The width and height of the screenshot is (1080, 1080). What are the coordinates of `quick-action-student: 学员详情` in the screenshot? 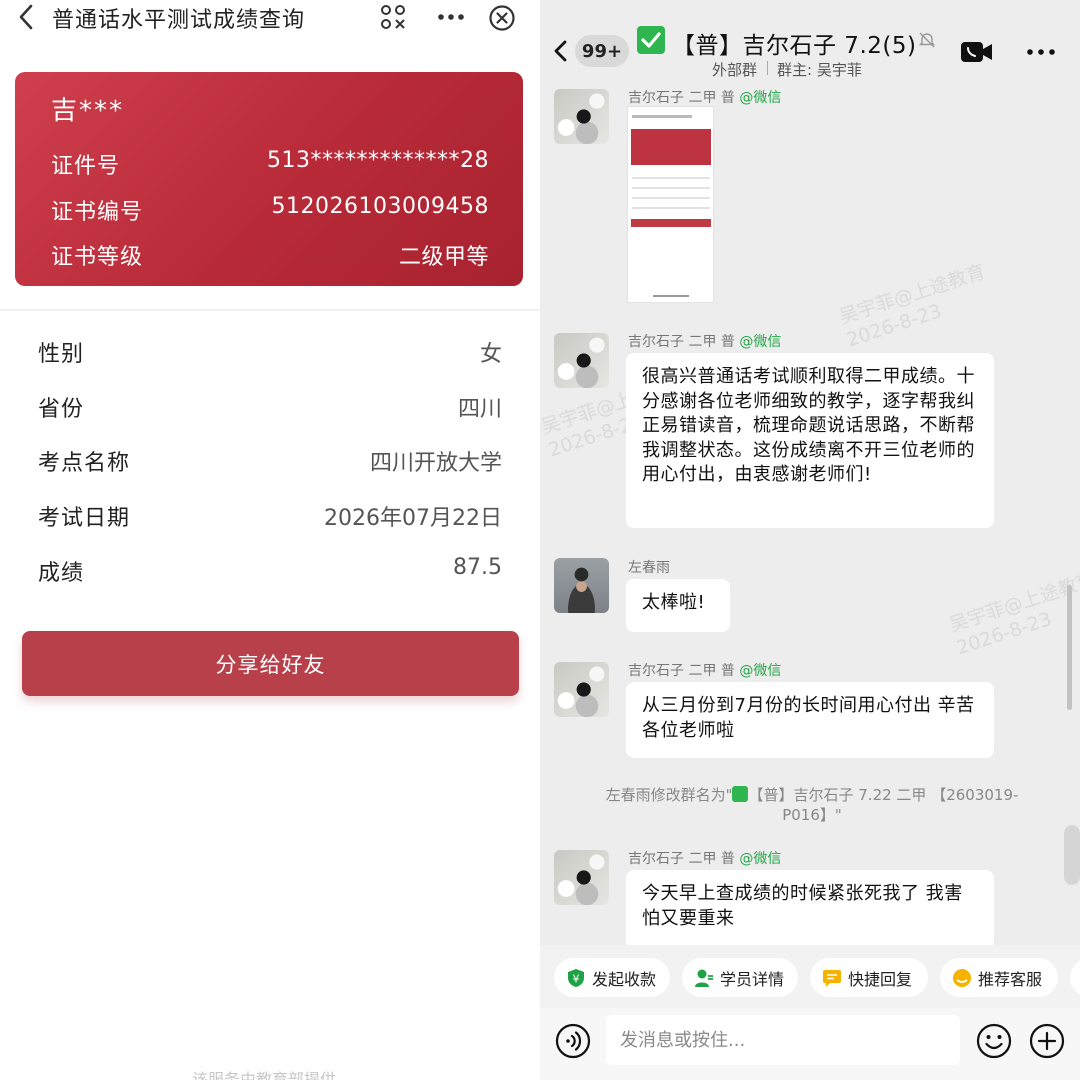 It's located at (740, 977).